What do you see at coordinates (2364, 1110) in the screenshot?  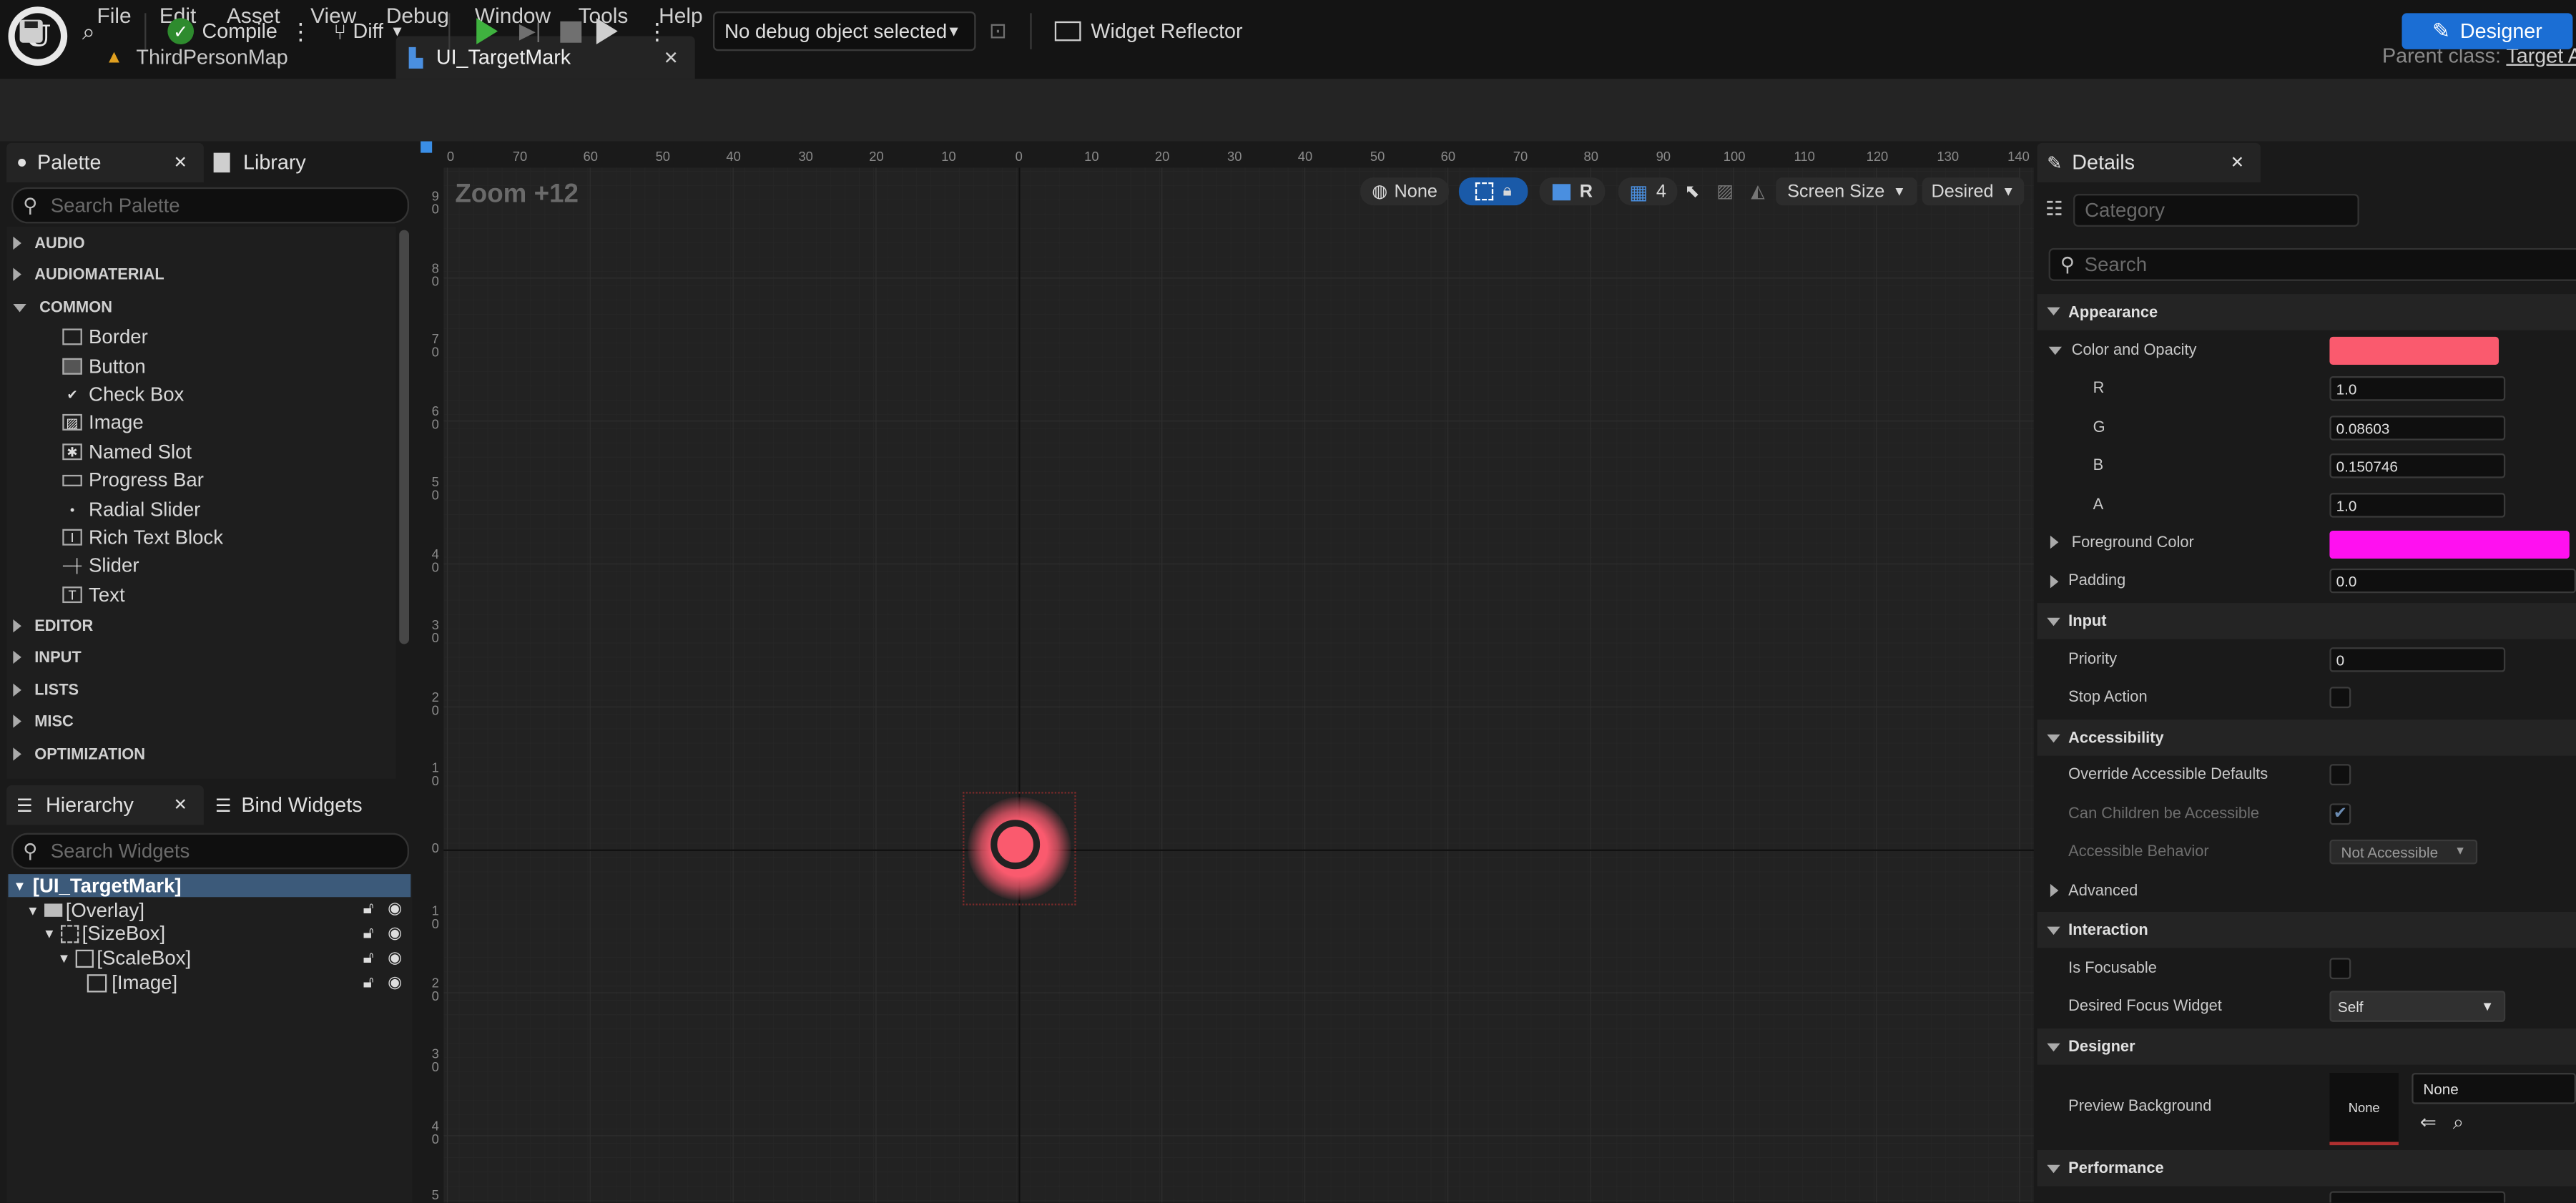 I see `preview-background-thumbnail: None` at bounding box center [2364, 1110].